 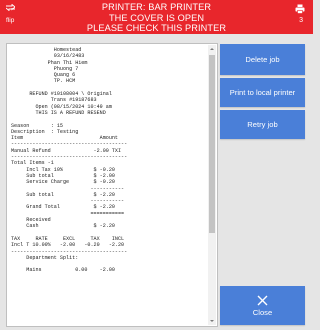 What do you see at coordinates (300, 9) in the screenshot?
I see `printer-icon` at bounding box center [300, 9].